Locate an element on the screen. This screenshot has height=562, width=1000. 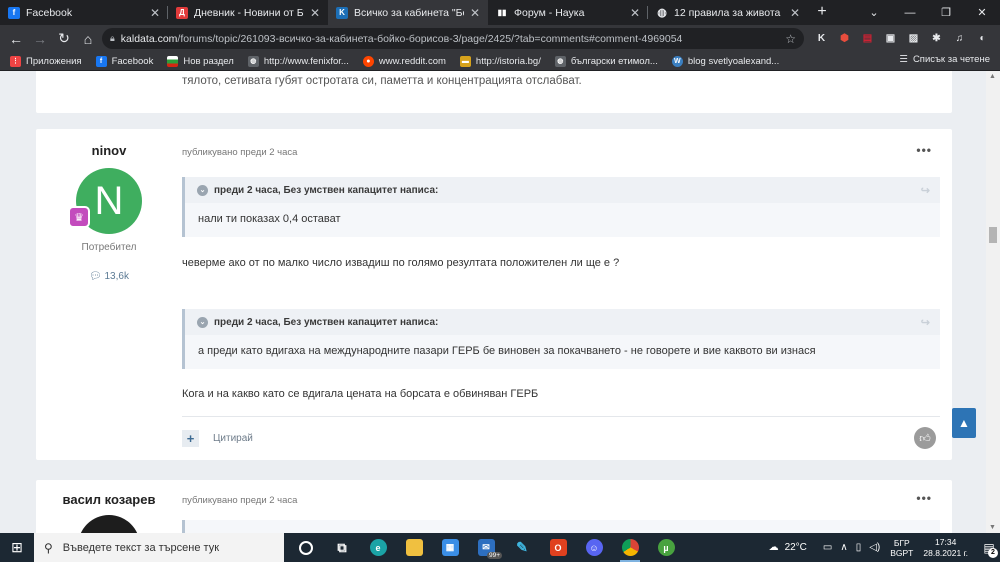
tab-kaldata: K Всичко за кабинета "Бойко Б... ✕ is located at coordinates (408, 12).